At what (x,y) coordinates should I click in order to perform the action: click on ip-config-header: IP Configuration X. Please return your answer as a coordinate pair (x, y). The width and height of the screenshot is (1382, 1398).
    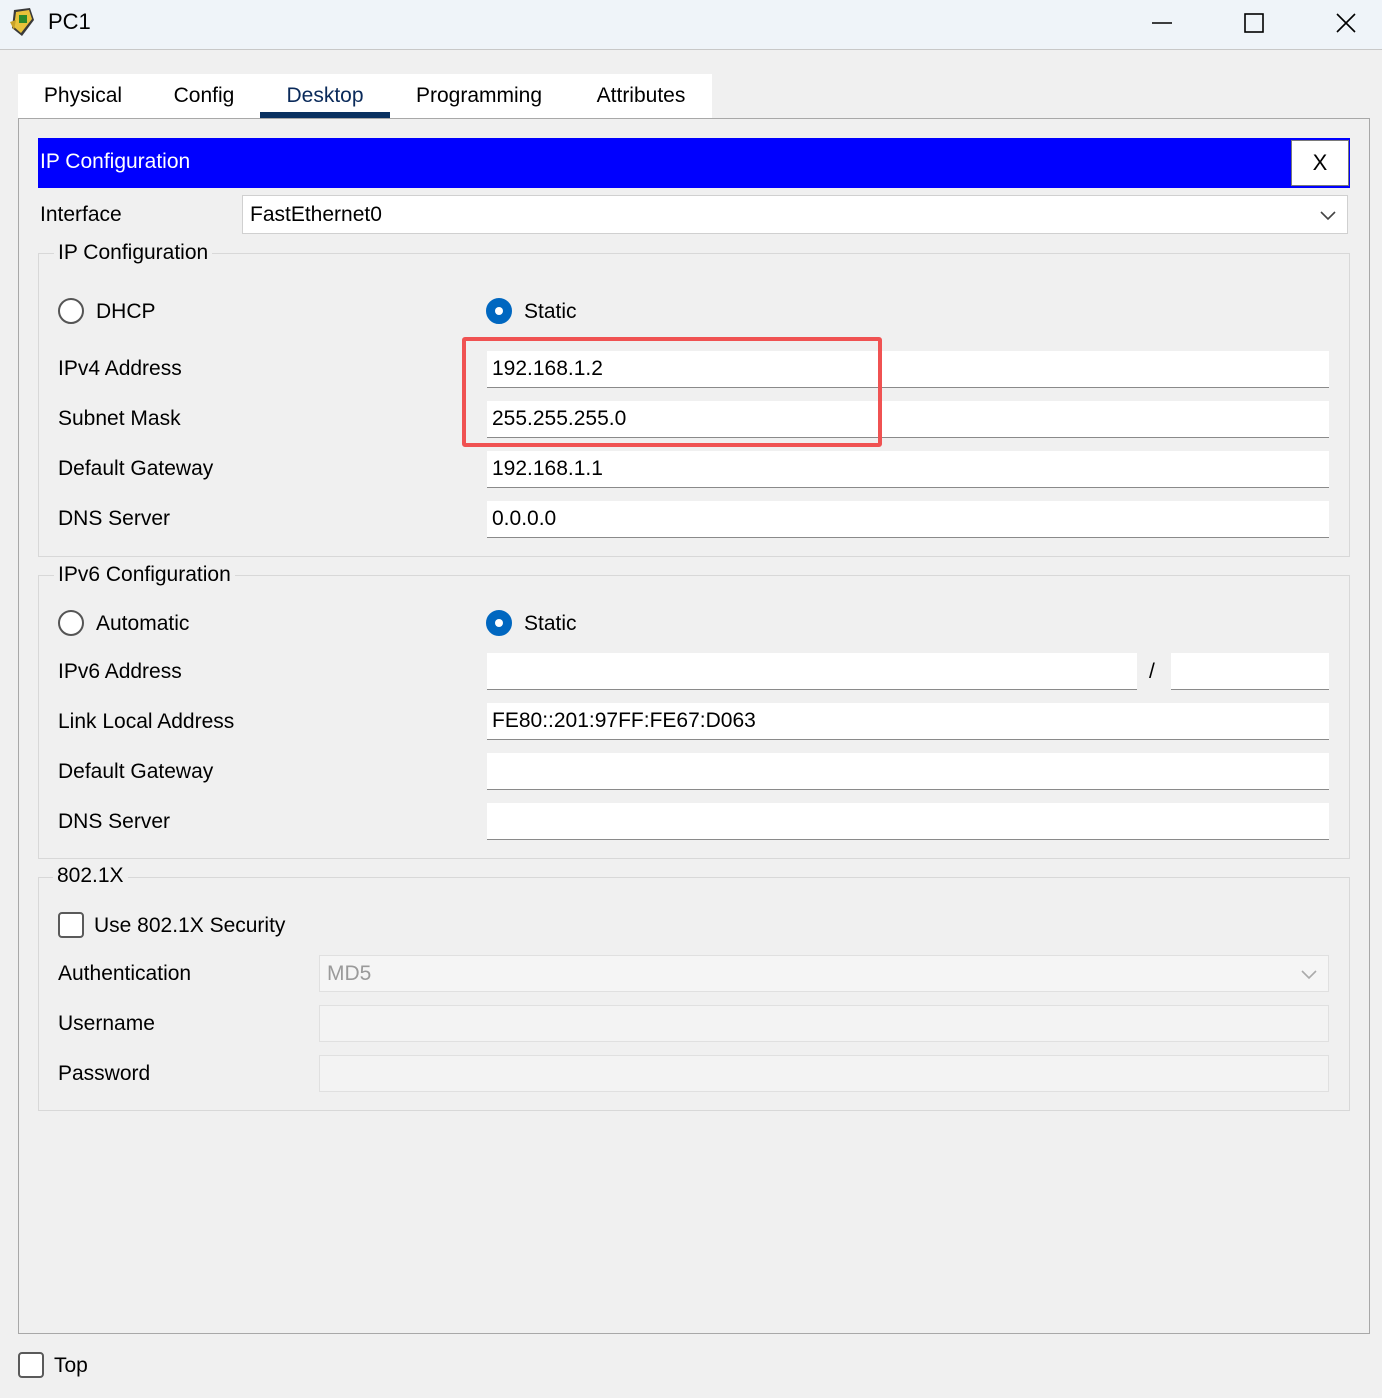
    Looking at the image, I should click on (694, 163).